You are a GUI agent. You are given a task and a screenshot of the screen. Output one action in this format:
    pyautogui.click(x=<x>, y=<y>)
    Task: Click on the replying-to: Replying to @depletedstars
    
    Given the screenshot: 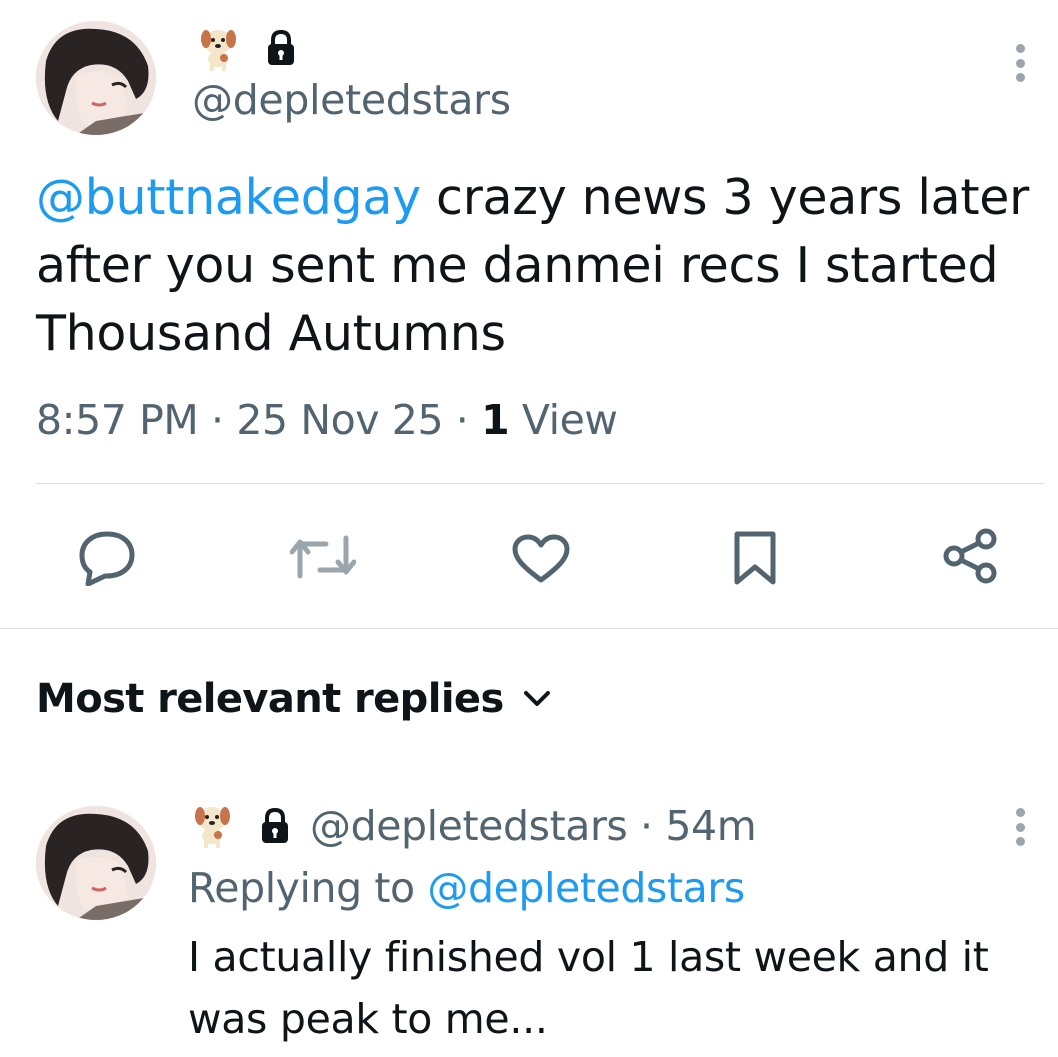 What is the action you would take?
    pyautogui.click(x=466, y=888)
    